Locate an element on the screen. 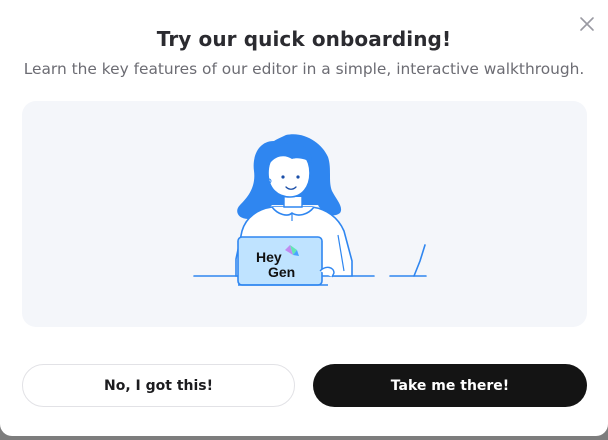 The width and height of the screenshot is (608, 440). decline-button-label: No, I got this! is located at coordinates (158, 385).